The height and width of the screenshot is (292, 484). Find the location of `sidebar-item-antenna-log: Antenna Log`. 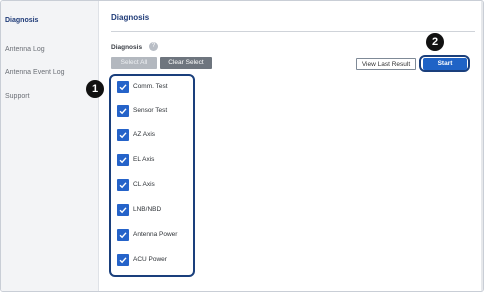

sidebar-item-antenna-log: Antenna Log is located at coordinates (51, 49).